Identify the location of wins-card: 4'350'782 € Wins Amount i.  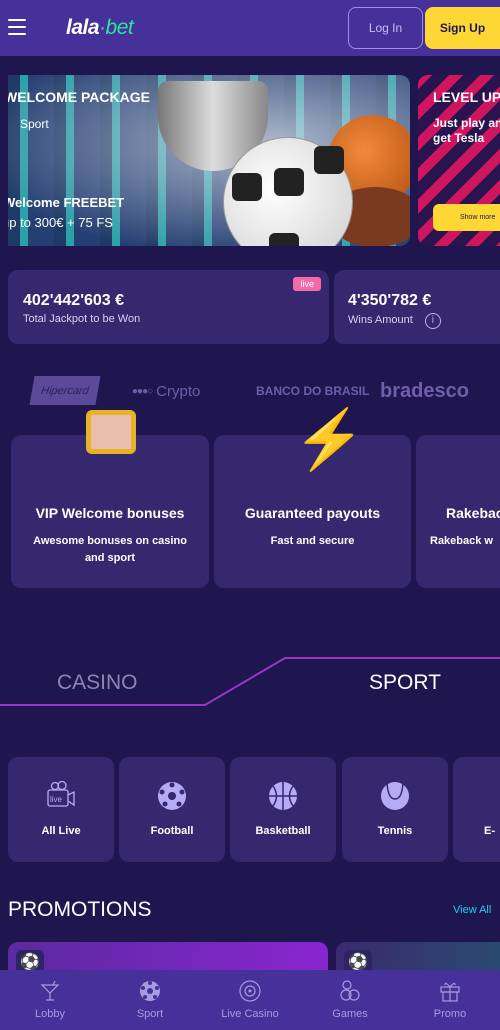
(417, 307).